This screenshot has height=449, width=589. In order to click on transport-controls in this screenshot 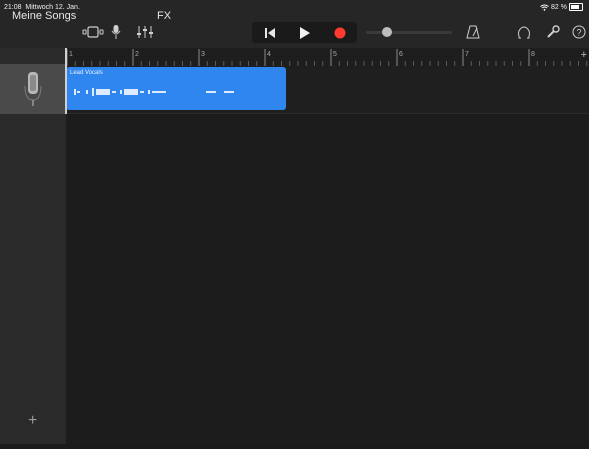, I will do `click(304, 32)`.